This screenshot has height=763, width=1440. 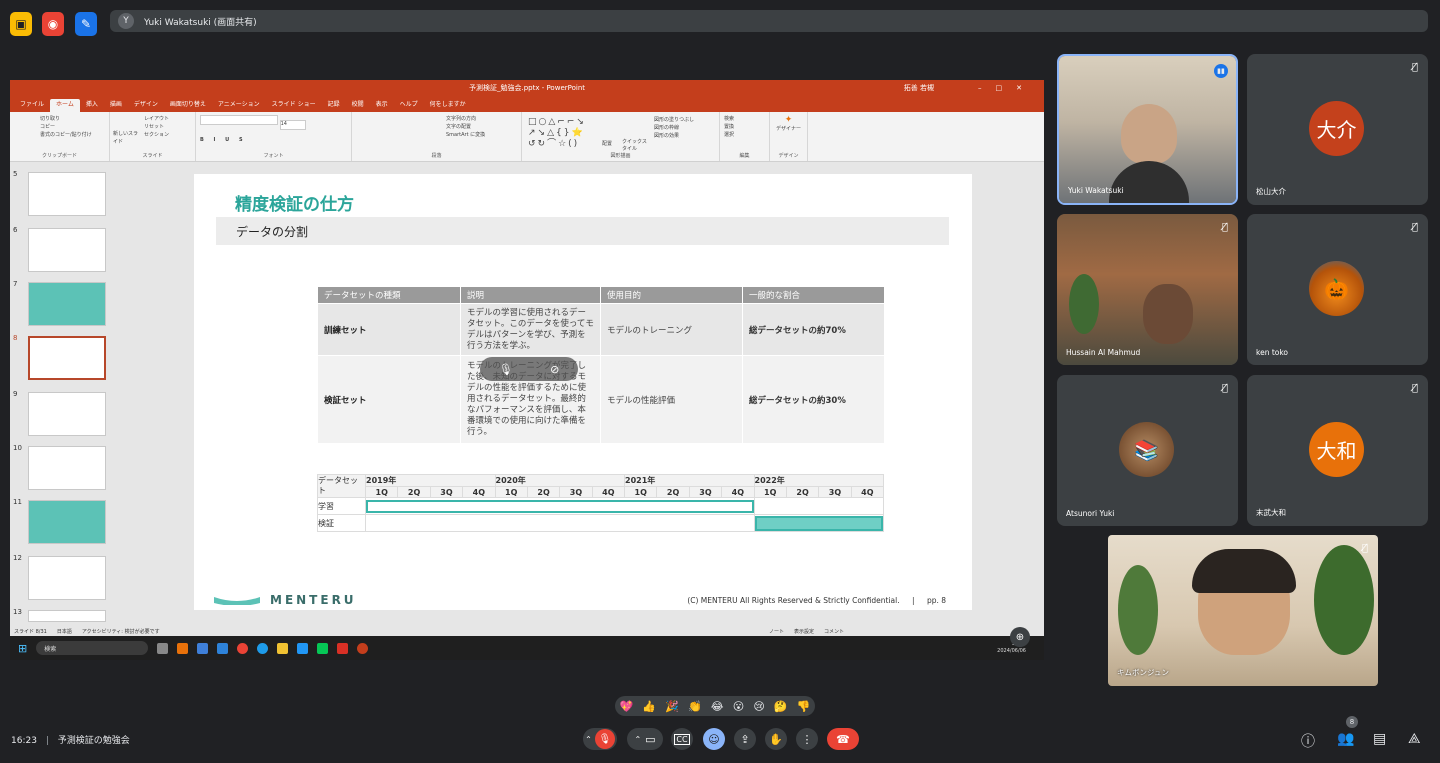 I want to click on participant-tile: ▮▮ Yuki Wakatsuki, so click(x=1147, y=129).